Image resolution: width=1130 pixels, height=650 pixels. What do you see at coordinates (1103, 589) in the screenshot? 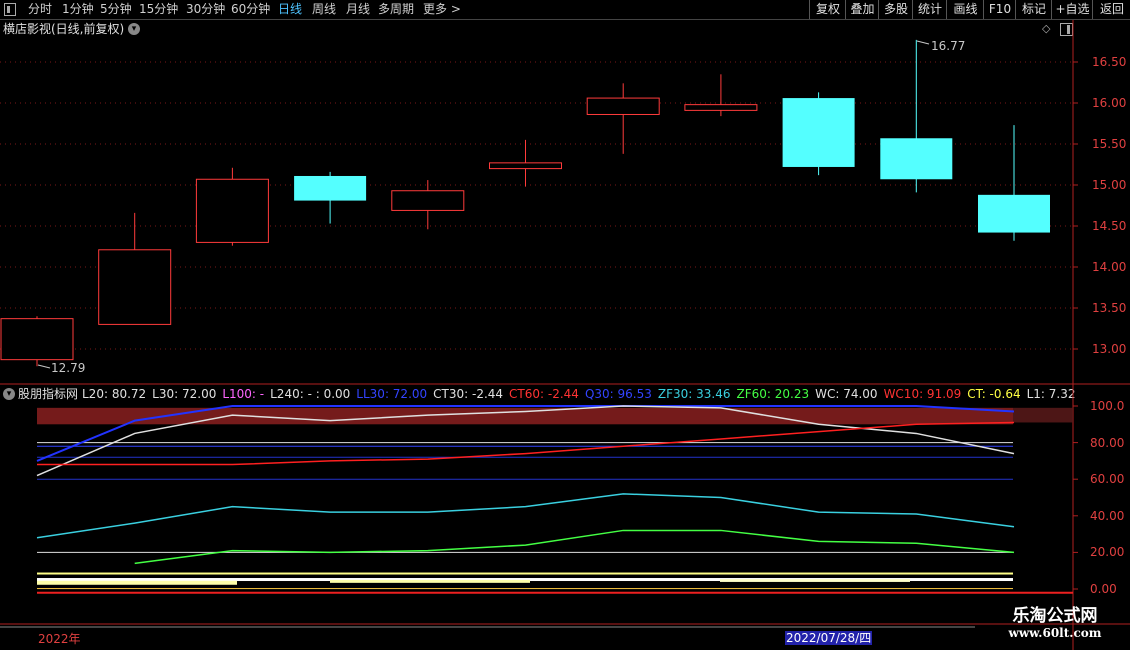
I see `indicator-tick-label: 0.00` at bounding box center [1103, 589].